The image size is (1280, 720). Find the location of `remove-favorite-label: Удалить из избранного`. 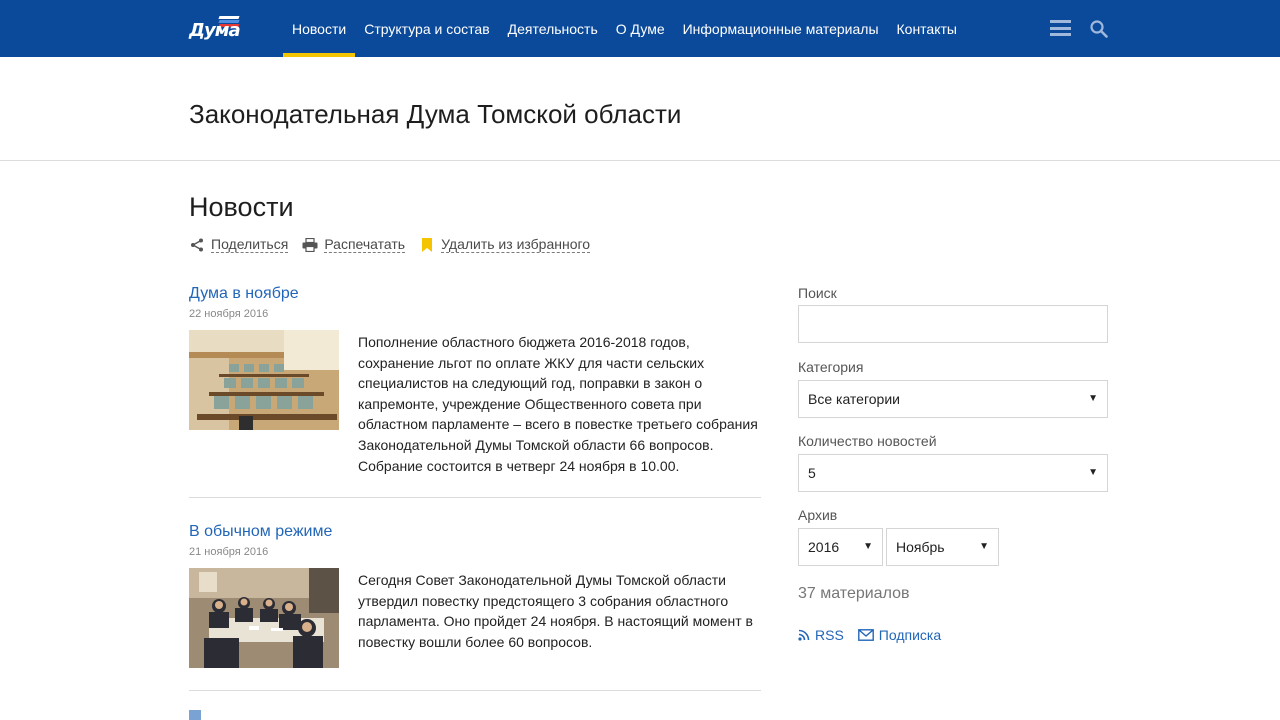

remove-favorite-label: Удалить из избранного is located at coordinates (516, 244).